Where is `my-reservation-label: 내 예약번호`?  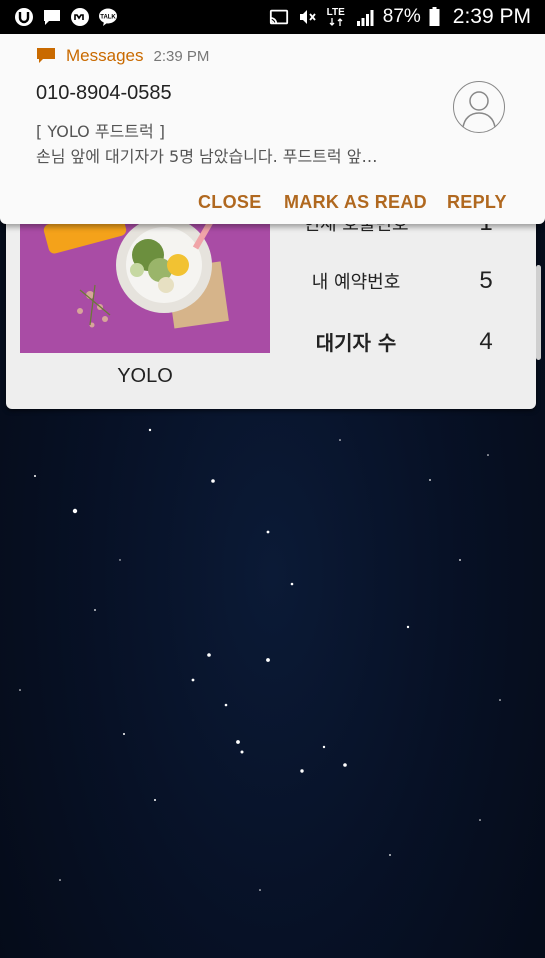 my-reservation-label: 내 예약번호 is located at coordinates (356, 282).